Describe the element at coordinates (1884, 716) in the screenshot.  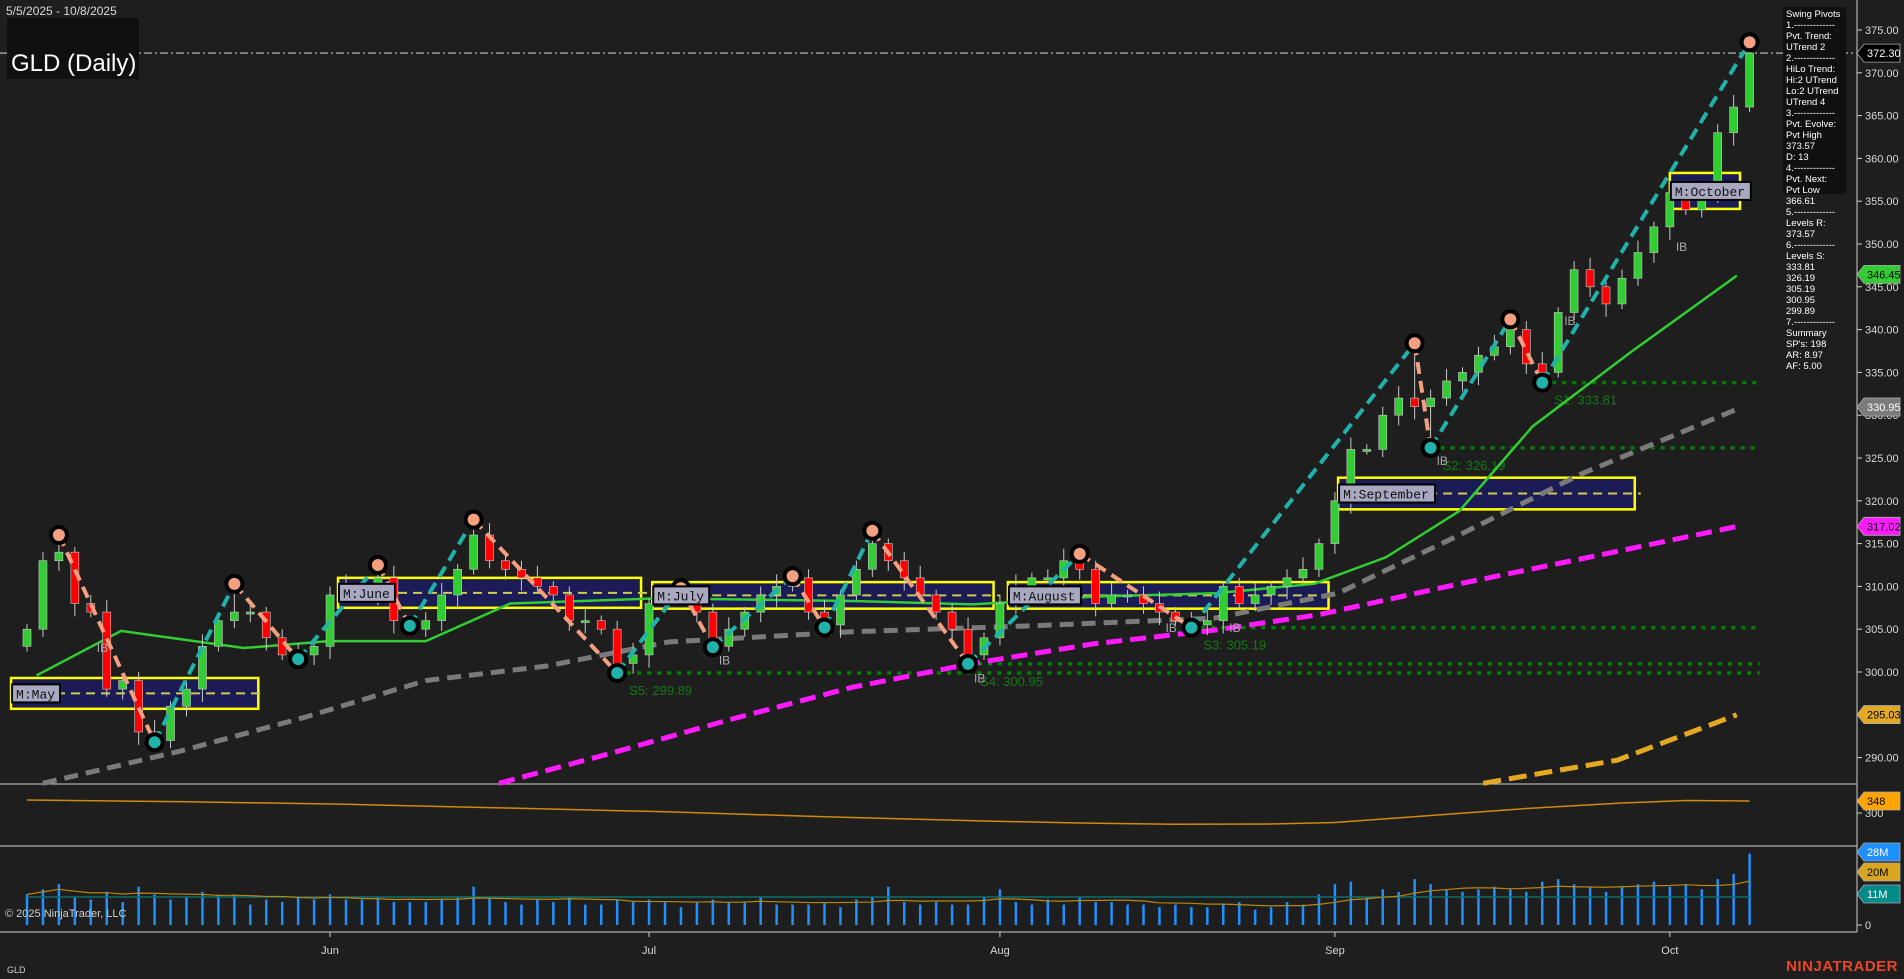
I see `orange-ma-badge: 295.03` at that location.